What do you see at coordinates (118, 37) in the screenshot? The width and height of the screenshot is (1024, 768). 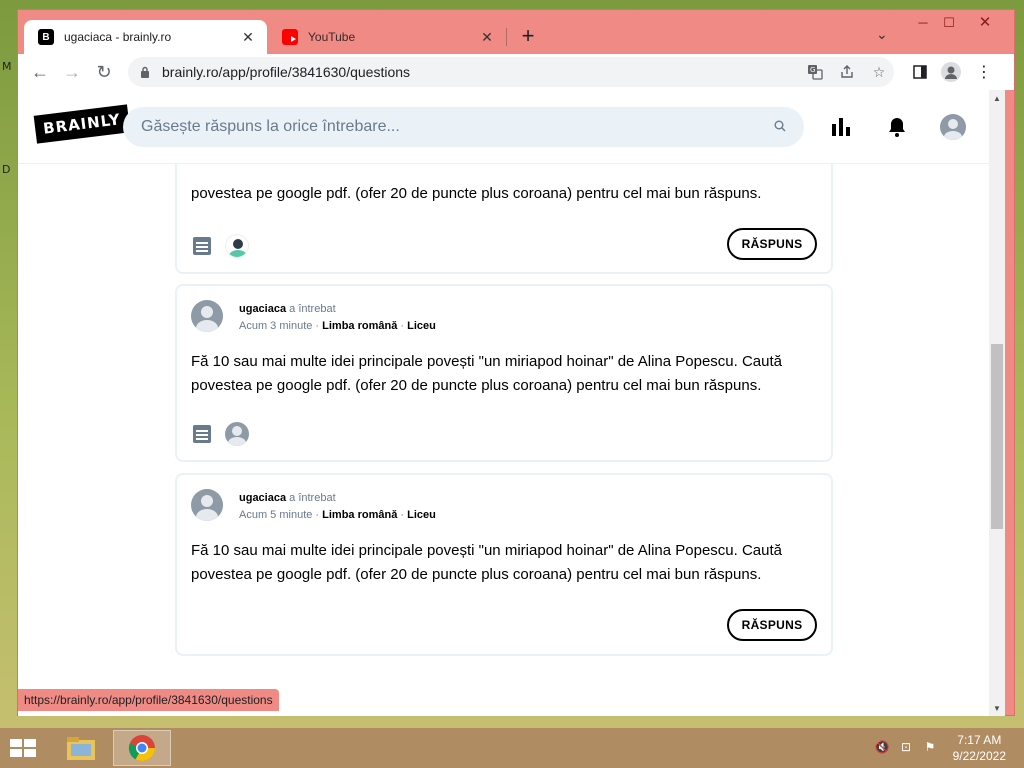 I see `tab-title: ugaciaca - brainly.ro` at bounding box center [118, 37].